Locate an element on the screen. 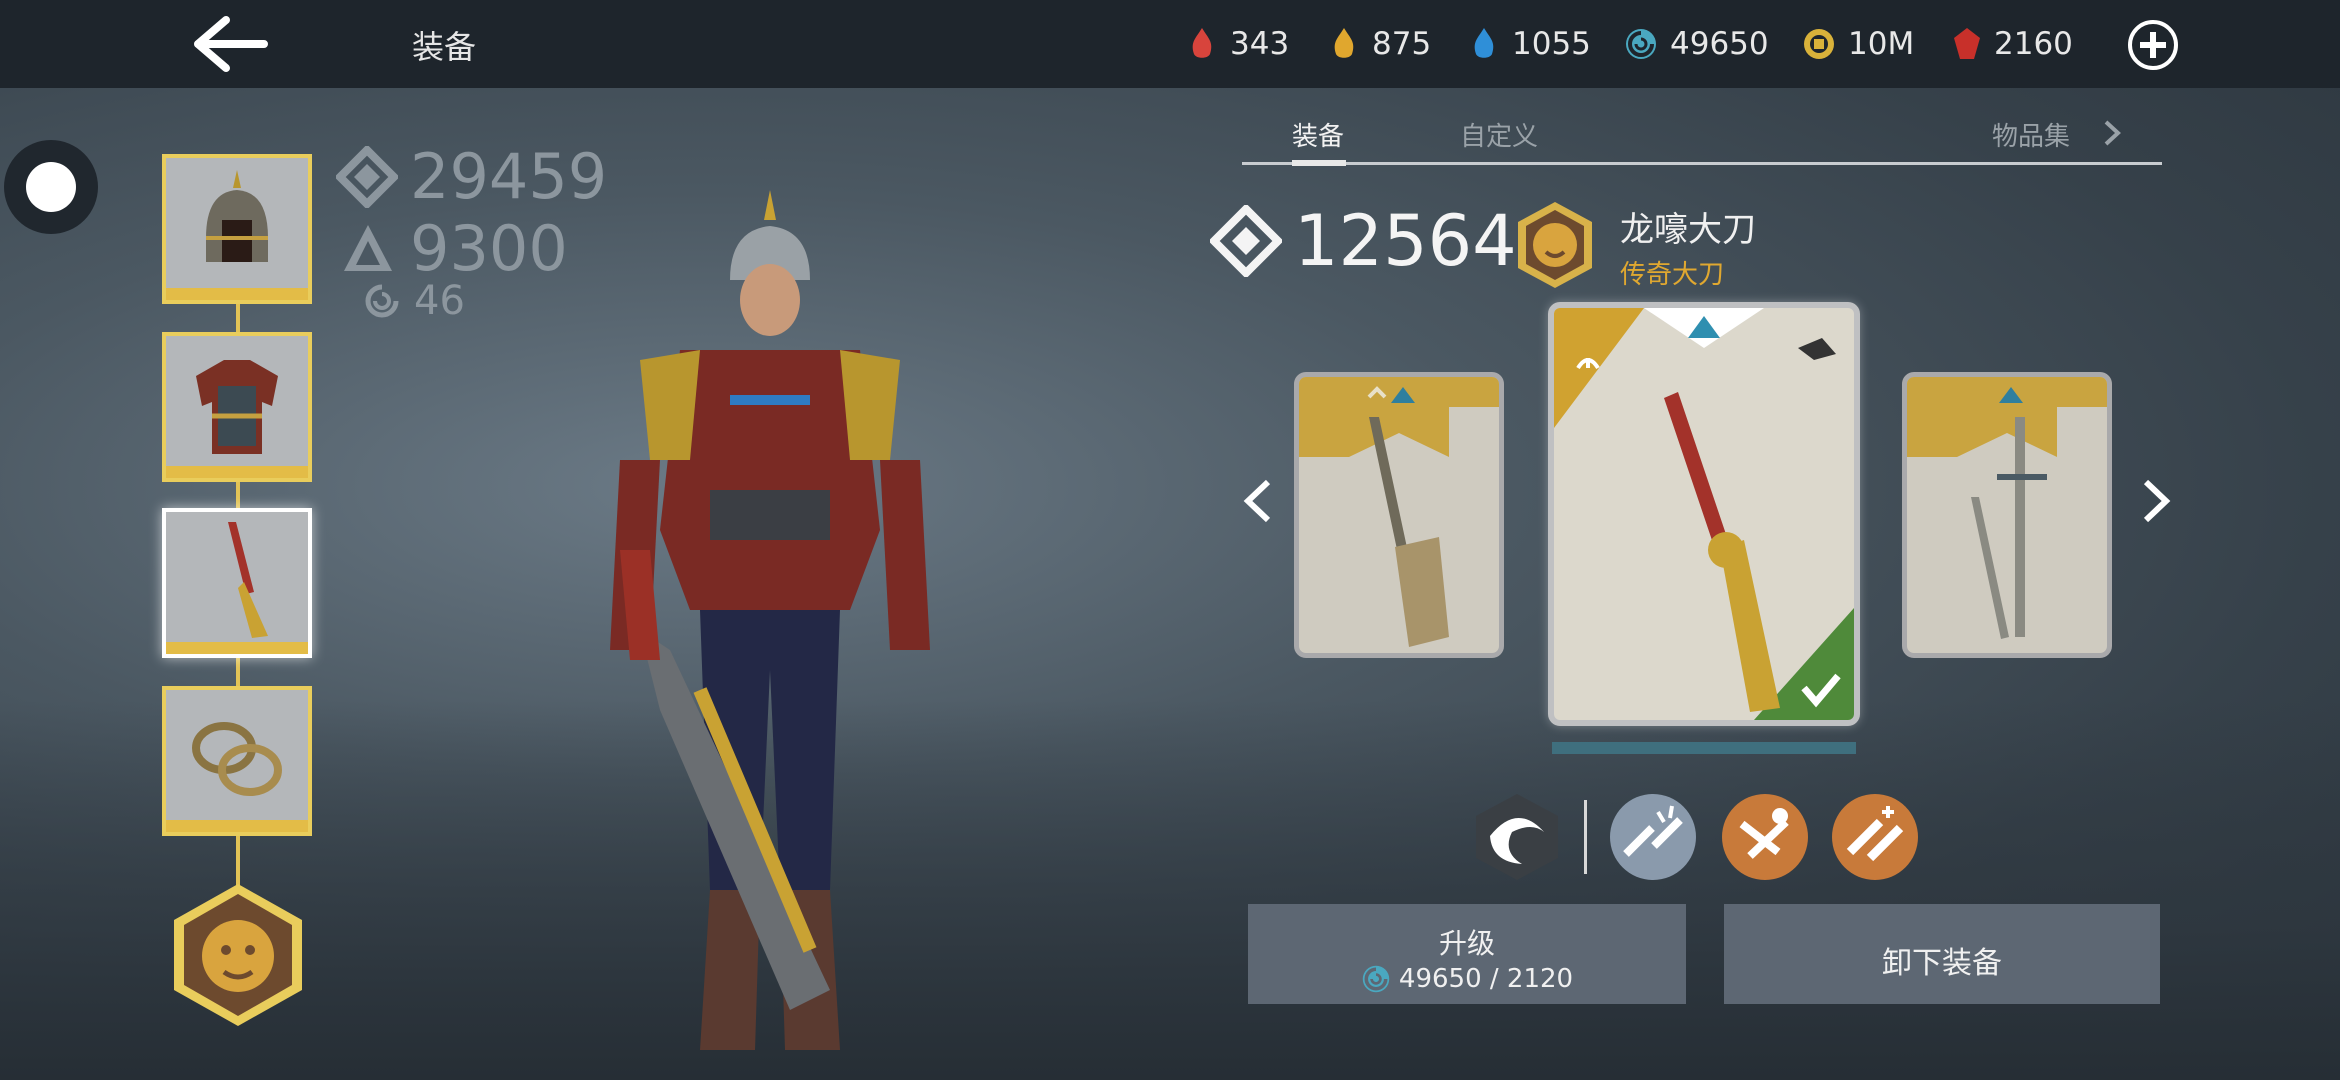  equipped-indicator-bar is located at coordinates (1704, 748).